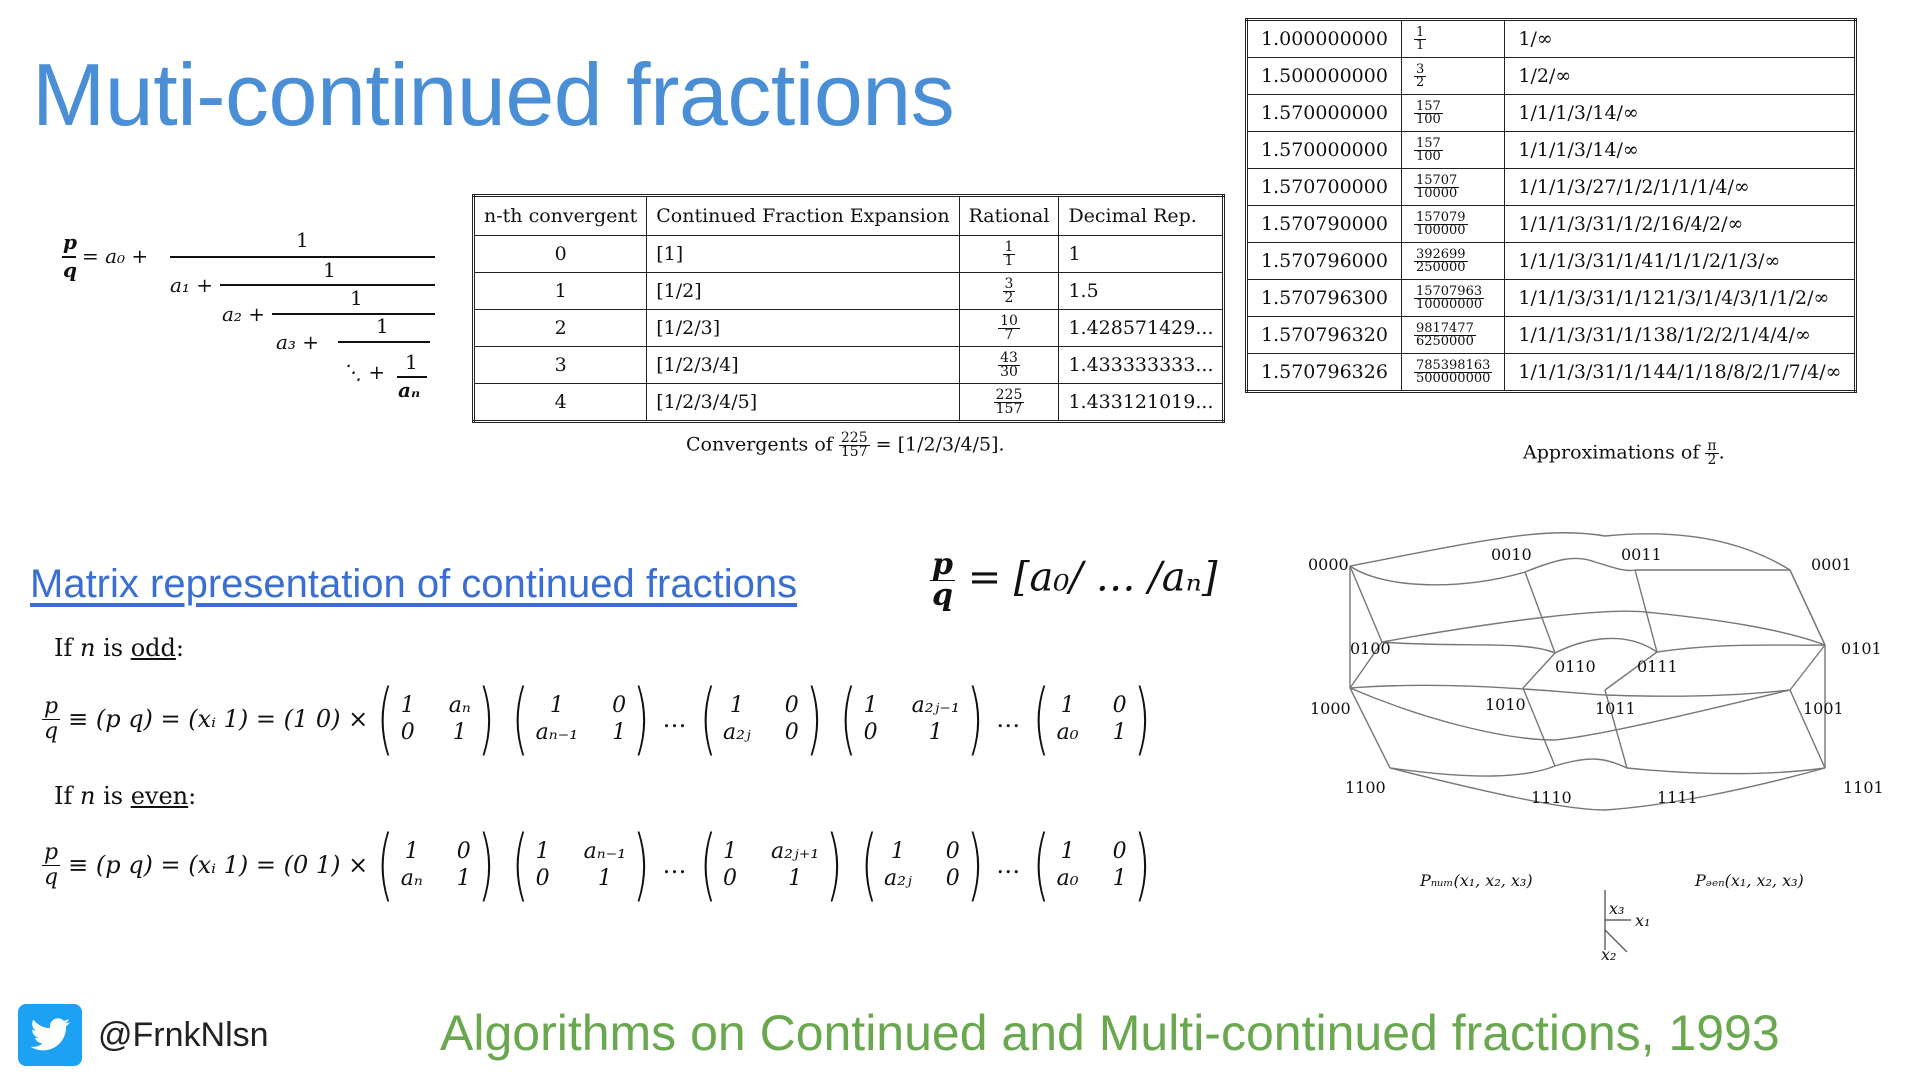  What do you see at coordinates (329, 270) in the screenshot?
I see `cf-one-2: 1` at bounding box center [329, 270].